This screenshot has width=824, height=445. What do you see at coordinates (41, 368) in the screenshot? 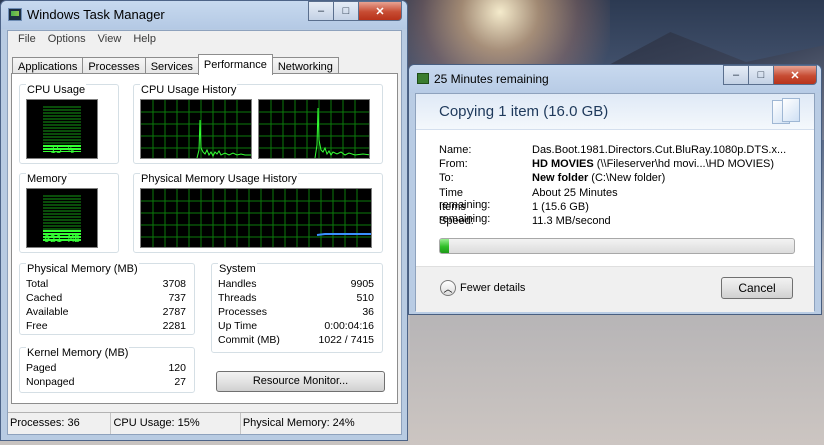
I see `stat-key: Paged` at bounding box center [41, 368].